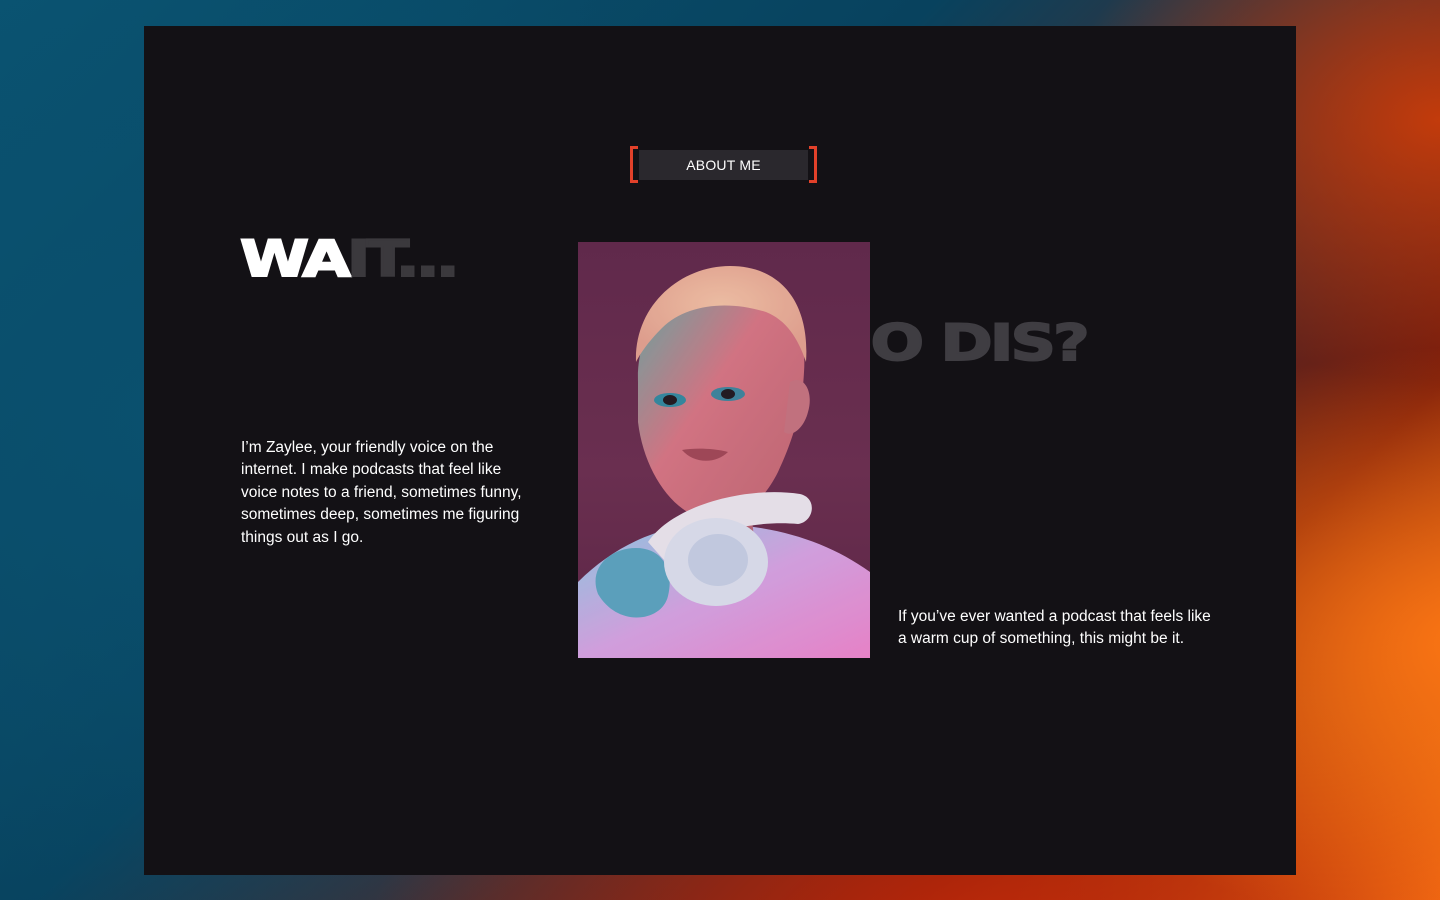 The height and width of the screenshot is (900, 1440). Describe the element at coordinates (813, 164) in the screenshot. I see `right-bracket-decoration` at that location.